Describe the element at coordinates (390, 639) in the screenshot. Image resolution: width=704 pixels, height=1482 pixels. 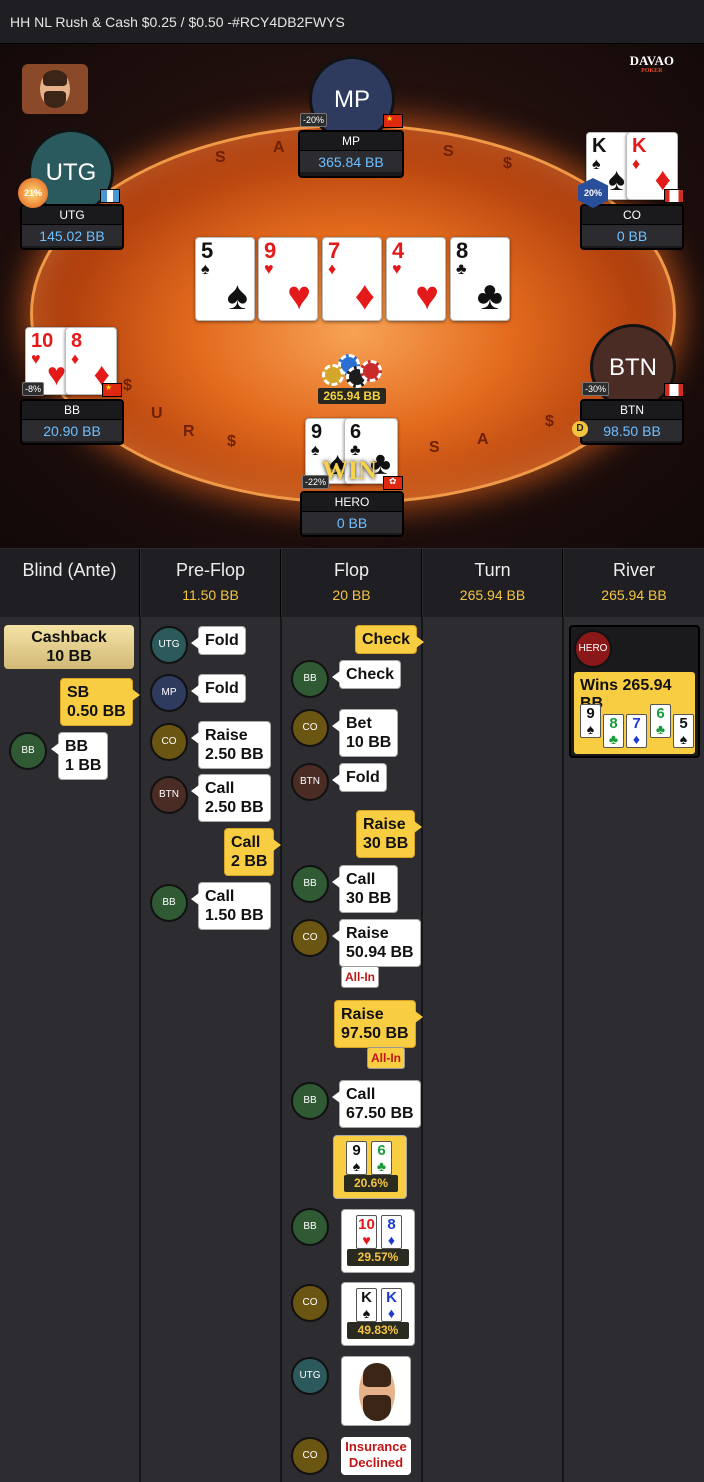
I see `action-bubble-hero: Check` at that location.